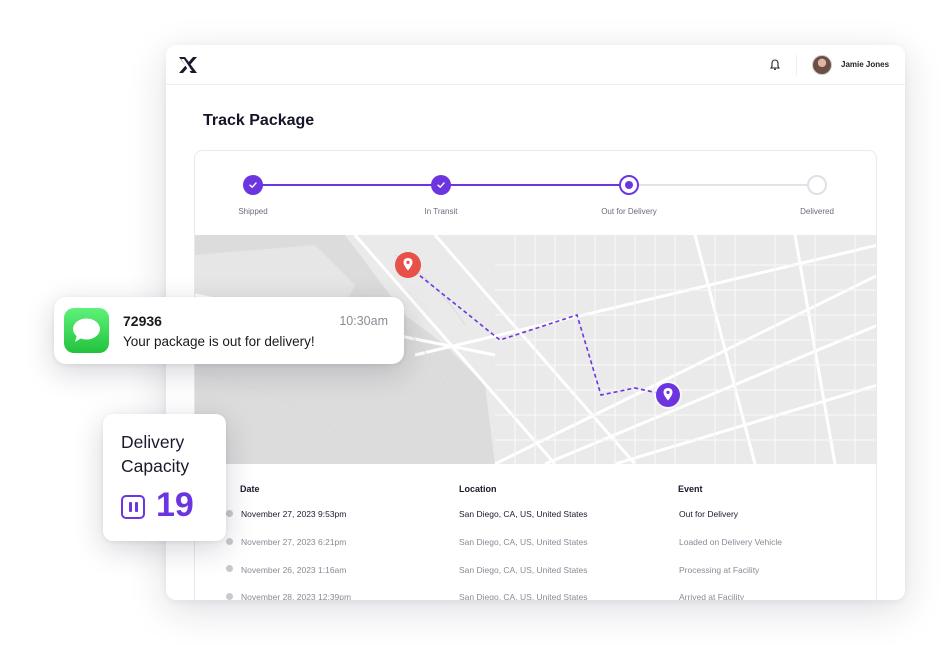 The height and width of the screenshot is (645, 950). What do you see at coordinates (822, 65) in the screenshot?
I see `avatar` at bounding box center [822, 65].